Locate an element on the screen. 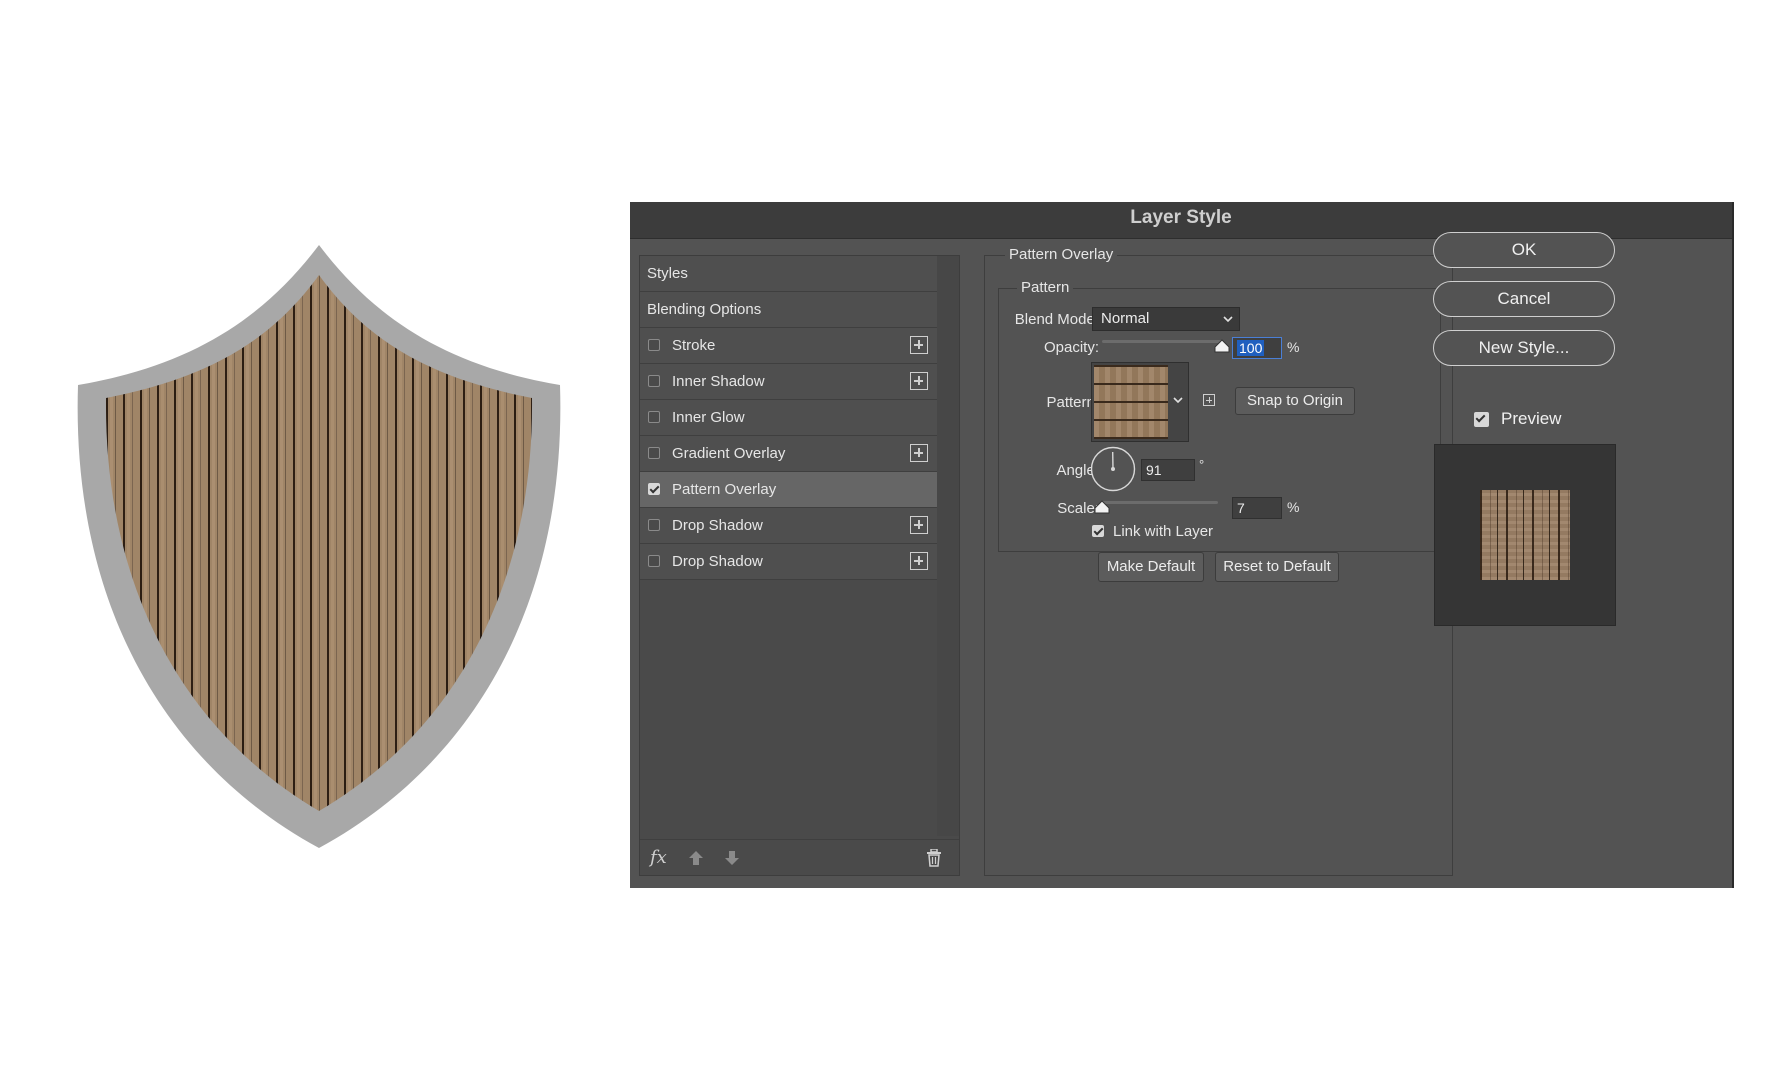 The image size is (1768, 1087). chevron-down-icon is located at coordinates (1228, 319).